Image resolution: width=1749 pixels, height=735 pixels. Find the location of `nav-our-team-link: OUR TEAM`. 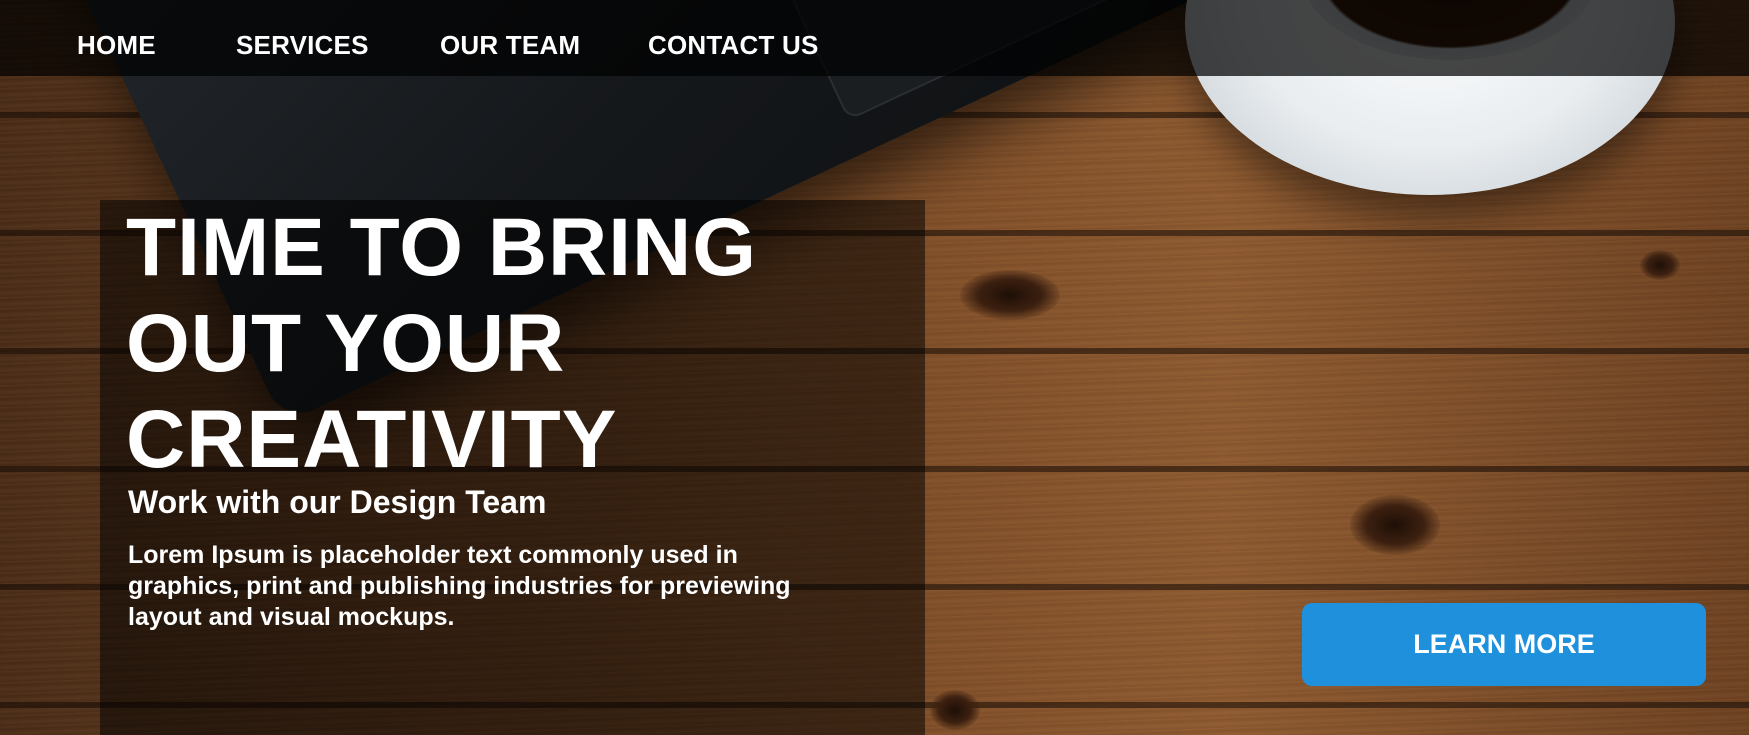

nav-our-team-link: OUR TEAM is located at coordinates (510, 45).